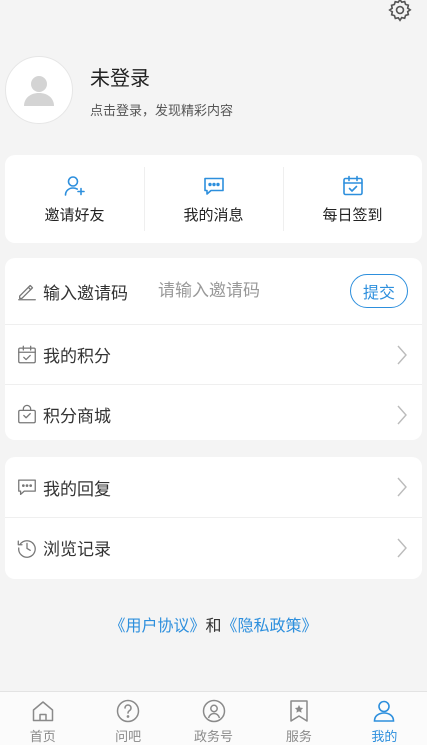 This screenshot has height=745, width=427. I want to click on tab-label: 服务, so click(298, 737).